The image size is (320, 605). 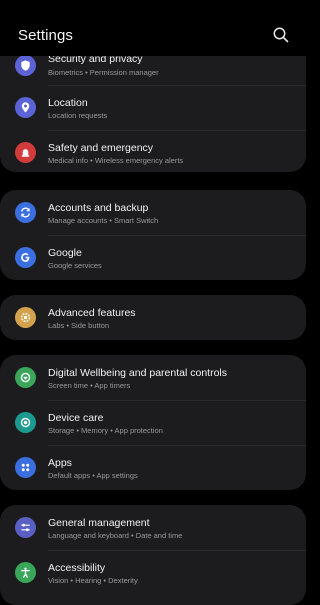 I want to click on settings-item-label: Apps, so click(x=60, y=463).